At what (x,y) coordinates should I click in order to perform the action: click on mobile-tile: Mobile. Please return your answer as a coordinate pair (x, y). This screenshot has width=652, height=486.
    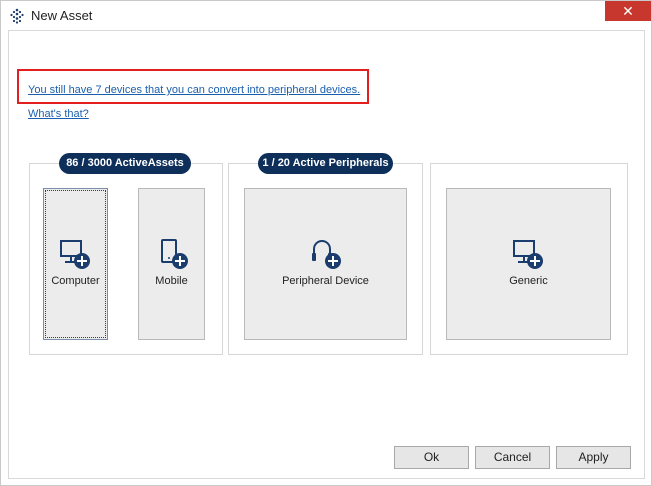
    Looking at the image, I should click on (171, 264).